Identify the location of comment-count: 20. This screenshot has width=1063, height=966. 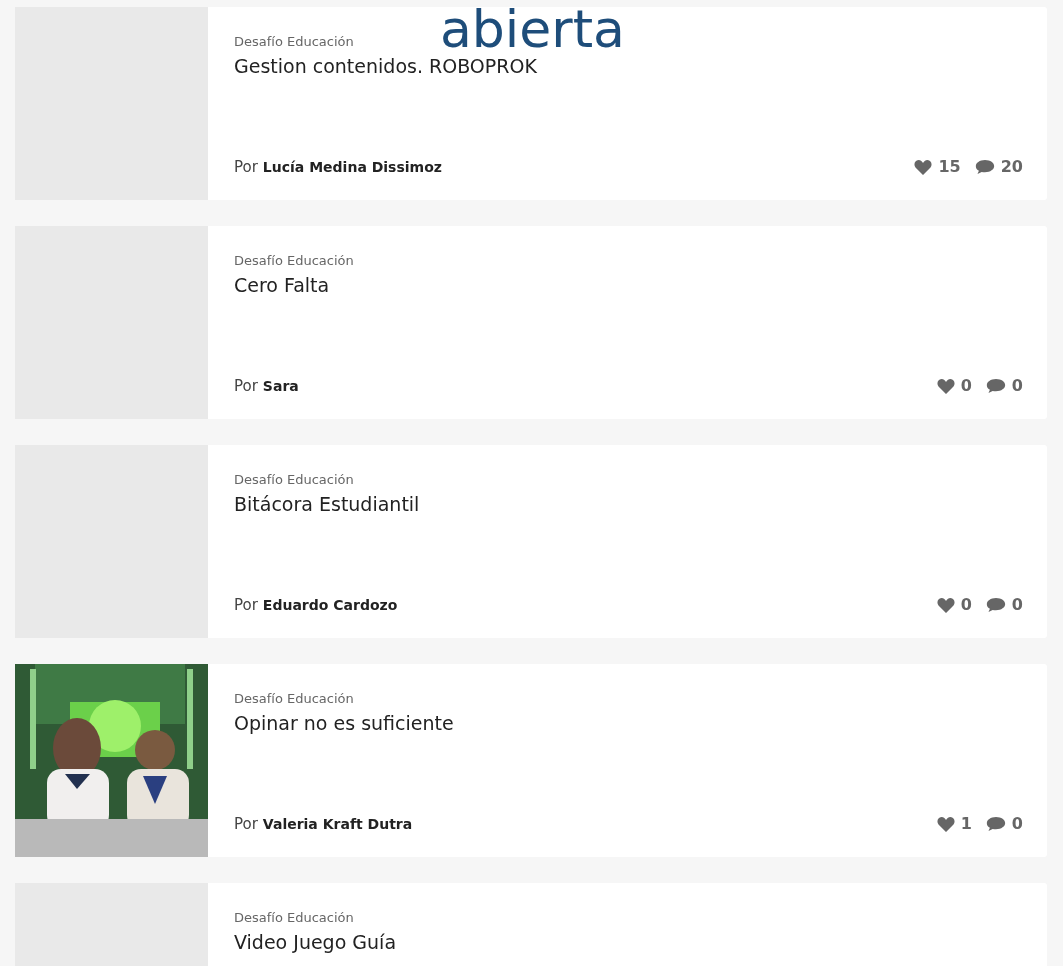
(1011, 166).